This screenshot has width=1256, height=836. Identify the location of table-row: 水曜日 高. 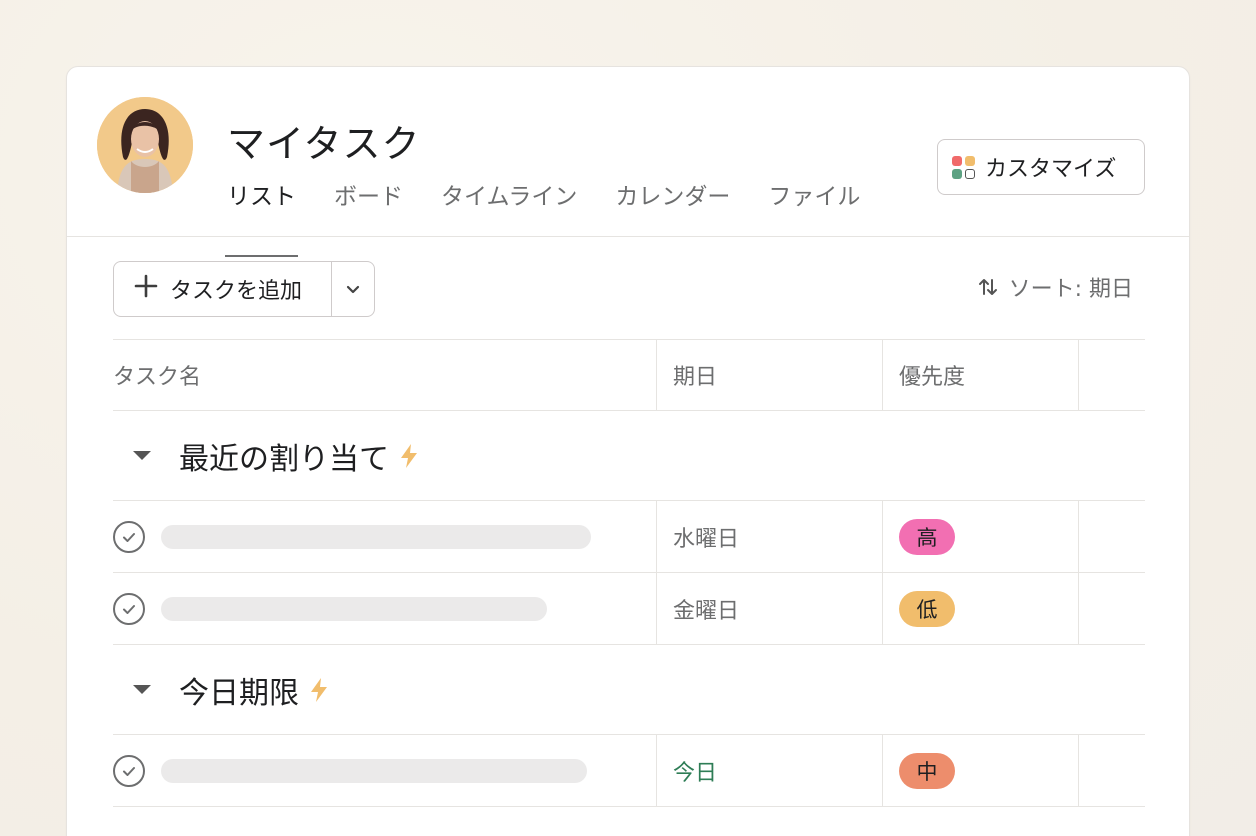
(629, 537).